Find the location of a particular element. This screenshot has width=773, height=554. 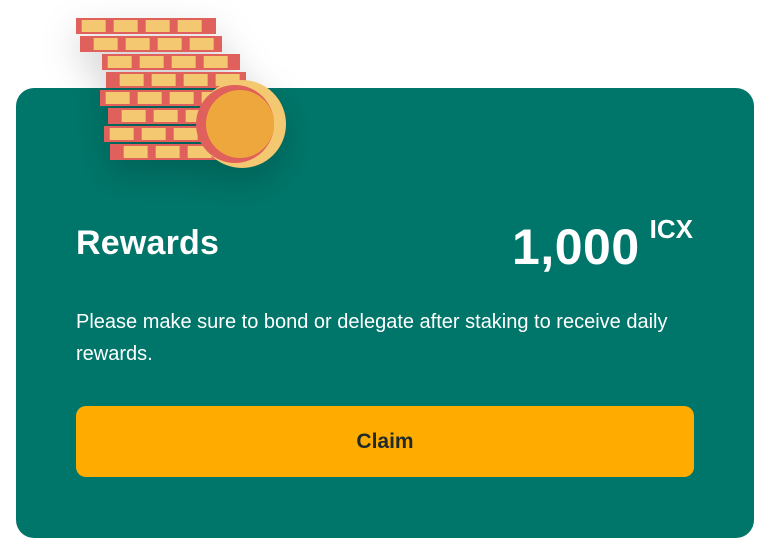

coin-stack-icon is located at coordinates (181, 93).